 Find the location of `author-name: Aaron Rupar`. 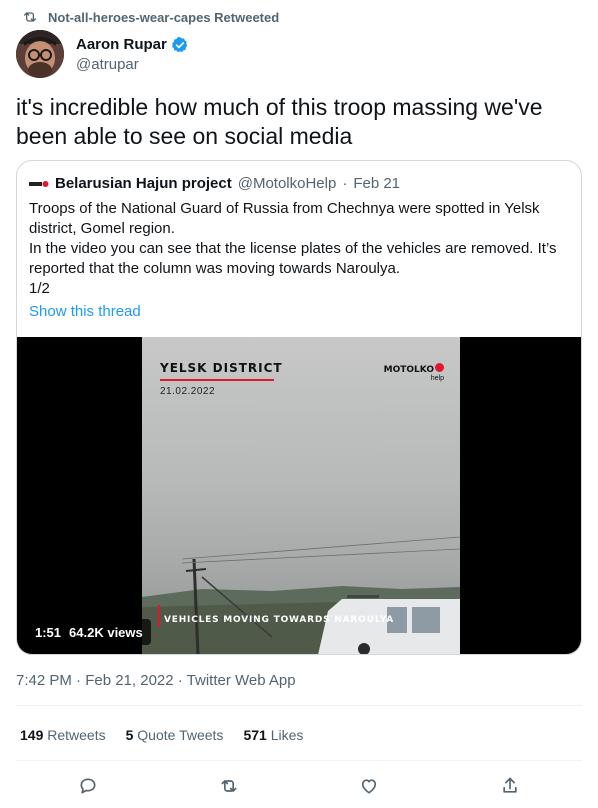

author-name: Aaron Rupar is located at coordinates (121, 44).